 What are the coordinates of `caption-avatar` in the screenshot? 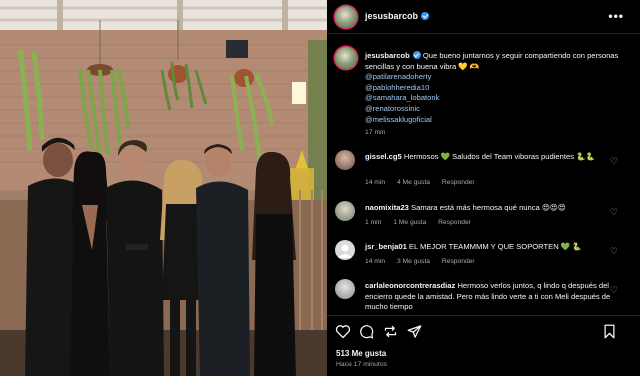 It's located at (346, 58).